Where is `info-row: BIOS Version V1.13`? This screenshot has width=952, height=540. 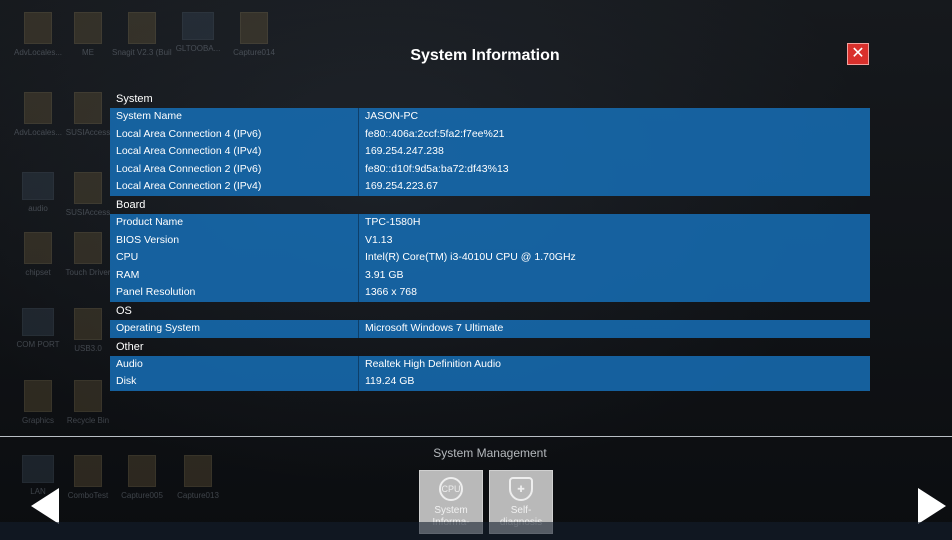
info-row: BIOS Version V1.13 is located at coordinates (490, 240).